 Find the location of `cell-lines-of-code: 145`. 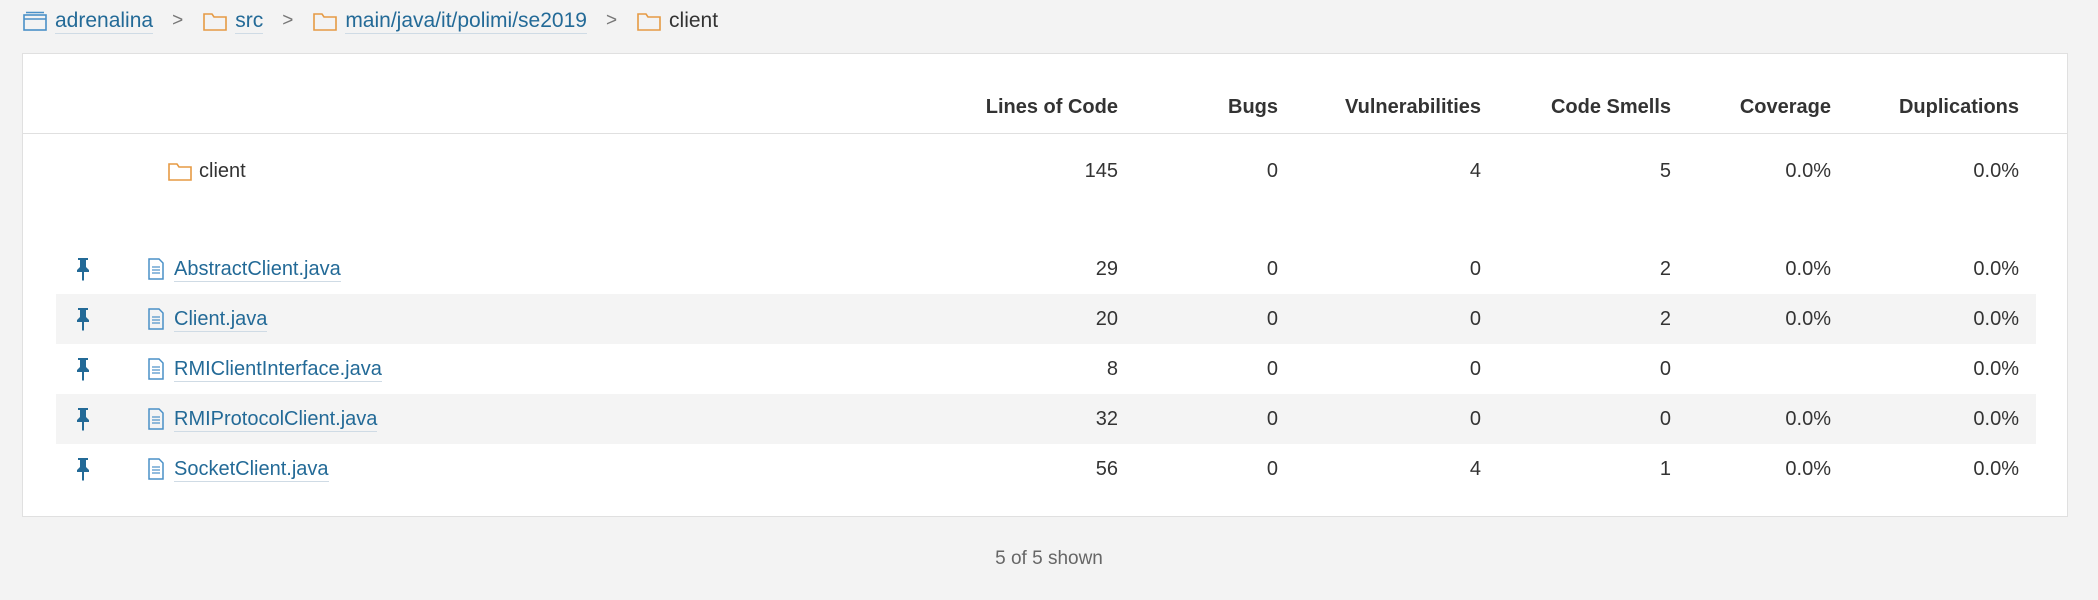

cell-lines-of-code: 145 is located at coordinates (1101, 171).